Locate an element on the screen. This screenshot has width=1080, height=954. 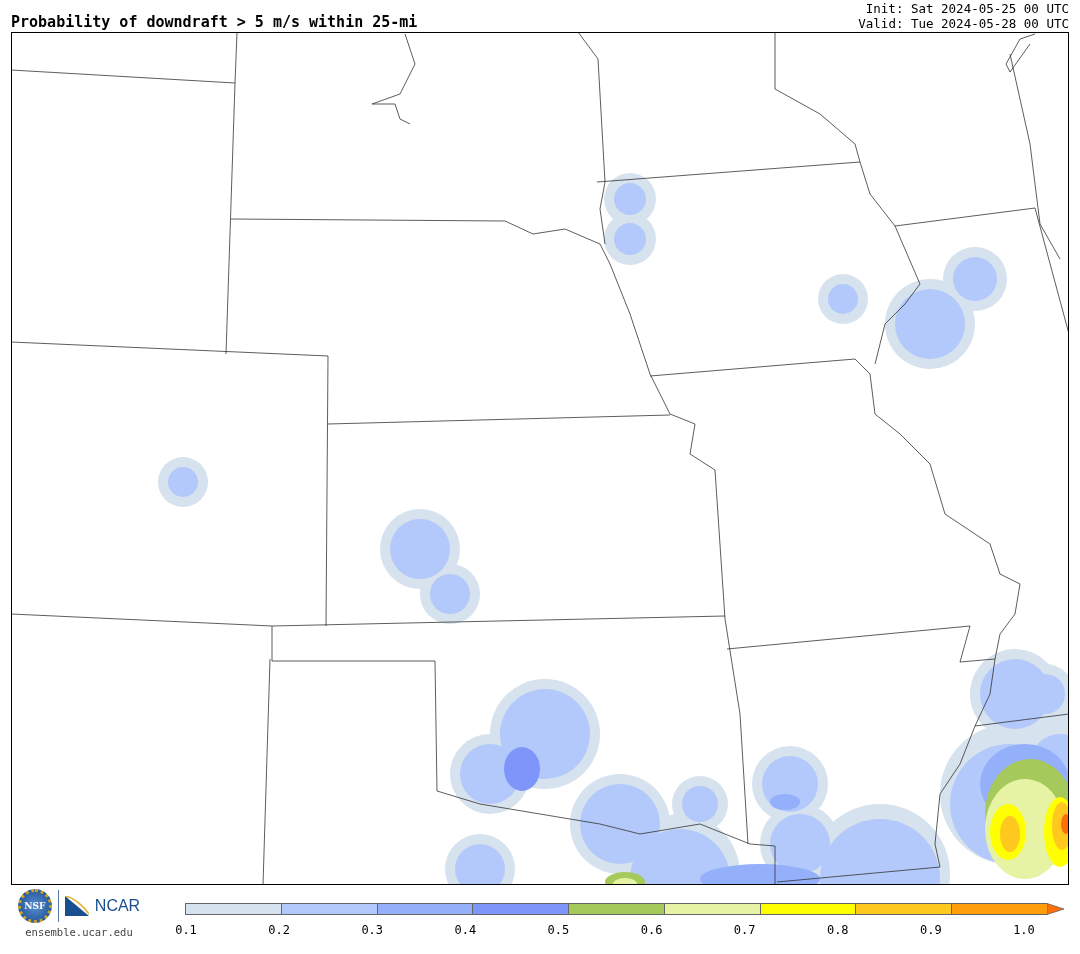
colorbar-tick-label: 0.7 is located at coordinates (744, 930).